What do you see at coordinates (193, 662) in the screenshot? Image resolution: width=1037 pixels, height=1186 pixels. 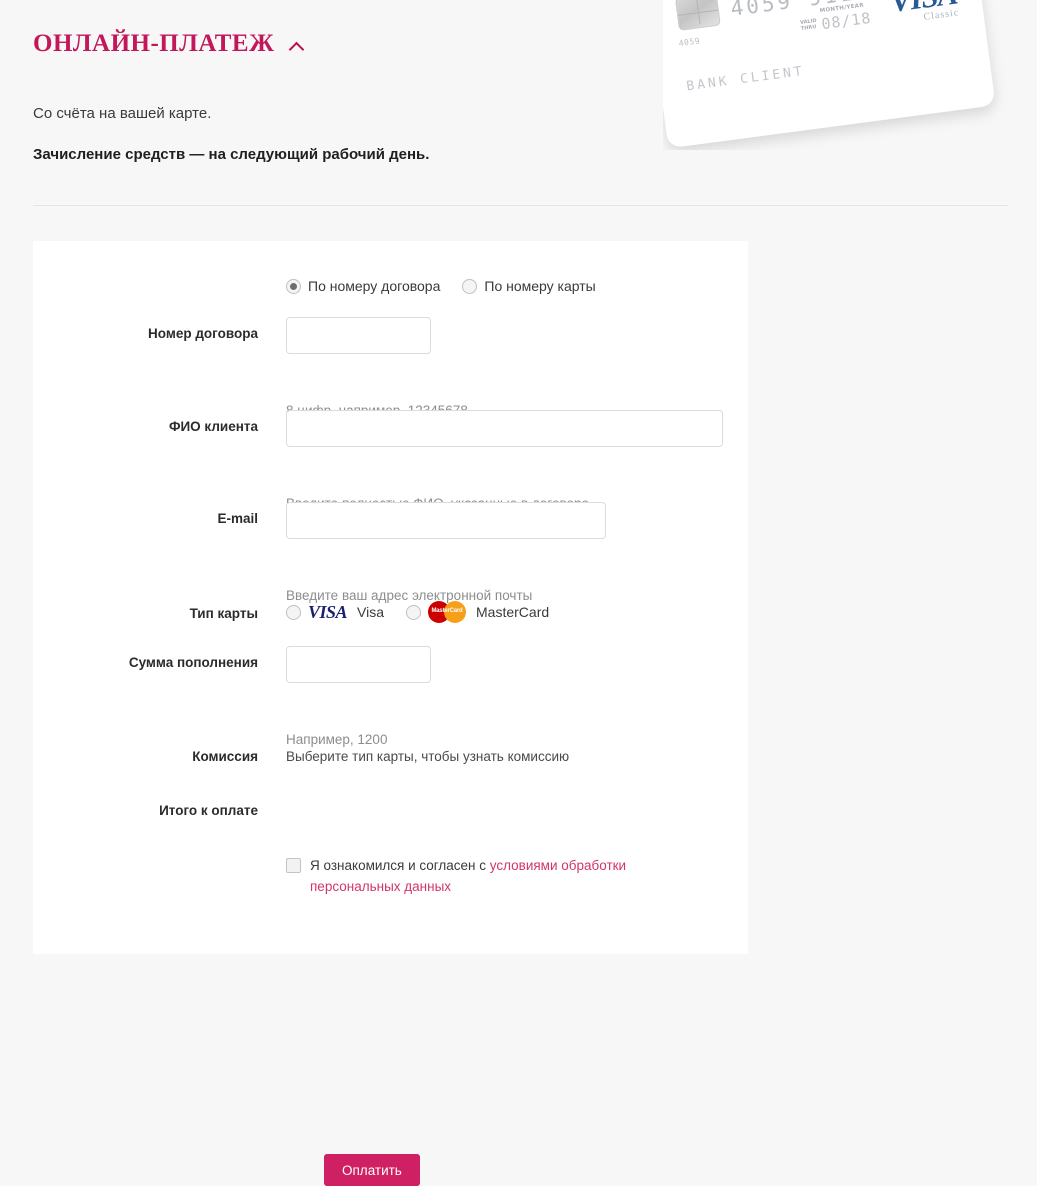 I see `label-amount: Сумма пополнения` at bounding box center [193, 662].